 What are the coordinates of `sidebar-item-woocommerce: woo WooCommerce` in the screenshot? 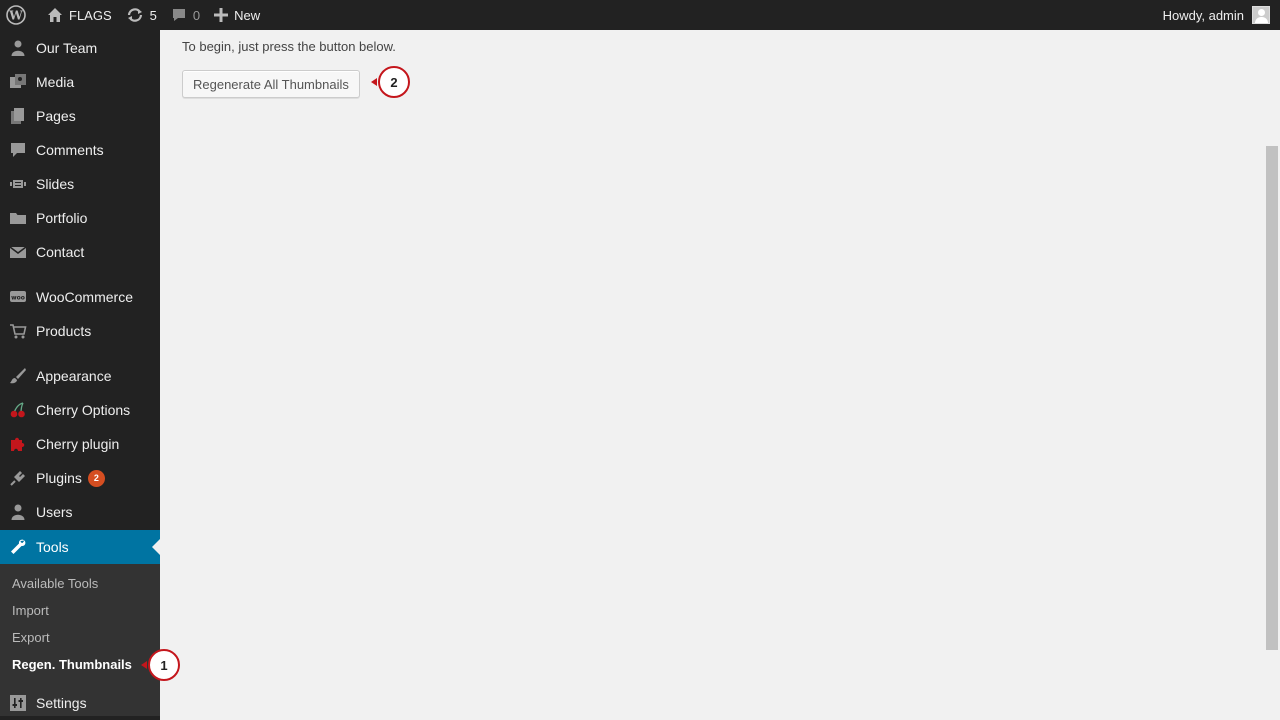 It's located at (80, 297).